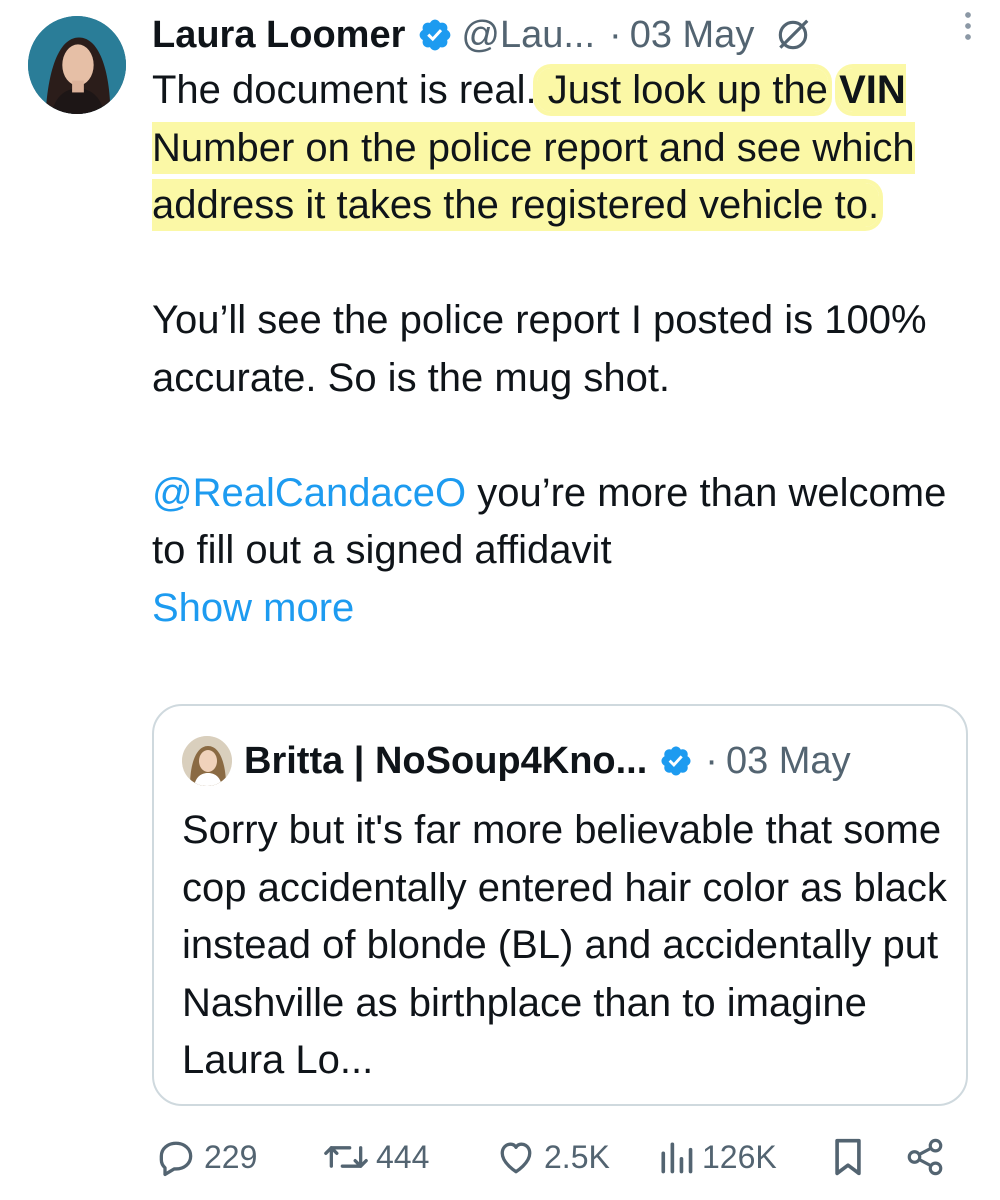  What do you see at coordinates (309, 493) in the screenshot?
I see `mention-link: @RealCandaceO` at bounding box center [309, 493].